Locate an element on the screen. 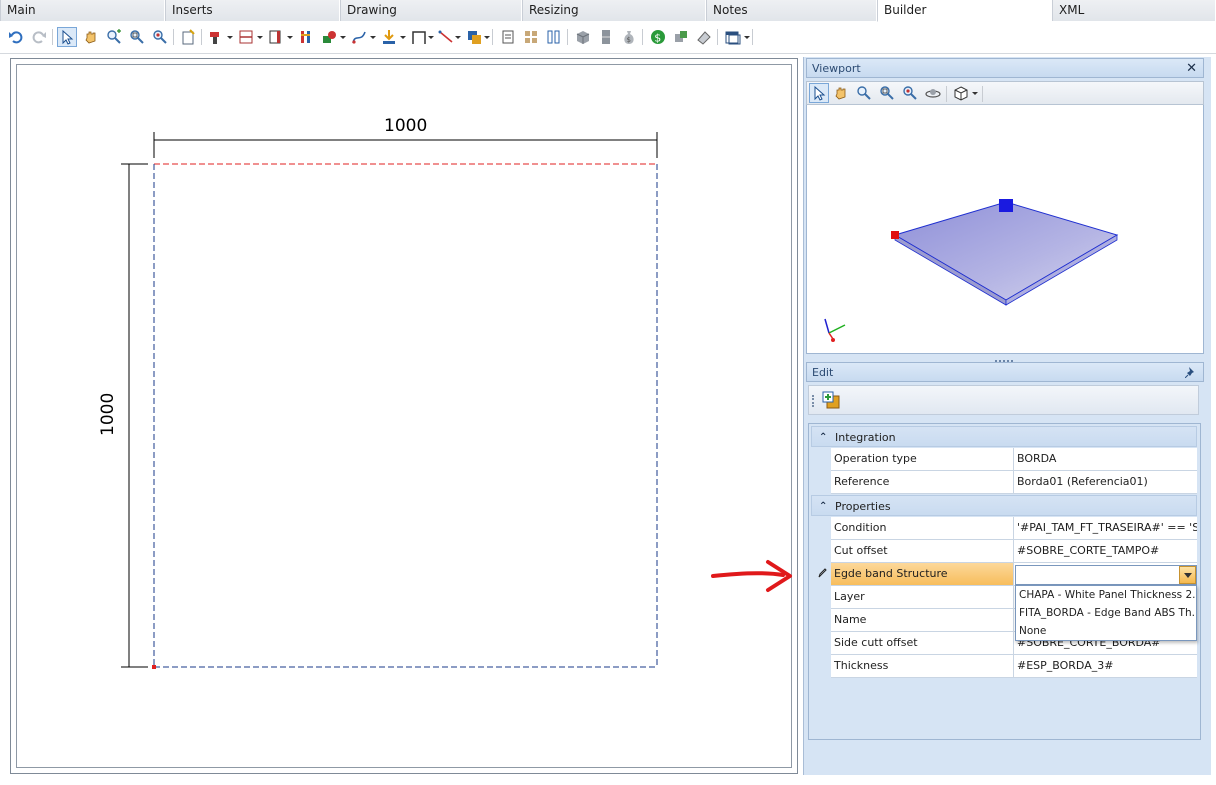  zoom-extents-icon is located at coordinates (864, 93).